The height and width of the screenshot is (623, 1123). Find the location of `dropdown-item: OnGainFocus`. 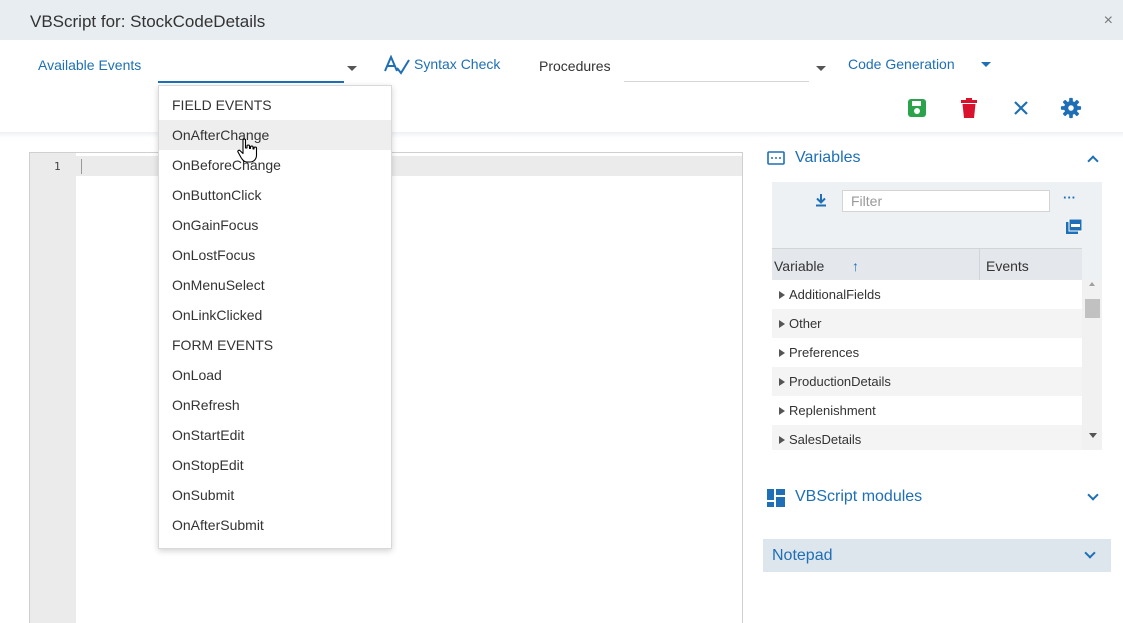

dropdown-item: OnGainFocus is located at coordinates (275, 225).